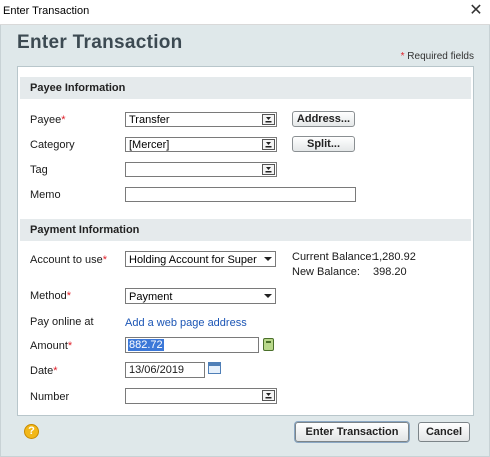 This screenshot has width=490, height=457. Describe the element at coordinates (186, 323) in the screenshot. I see `add-web-page-link: Add a web page address` at that location.